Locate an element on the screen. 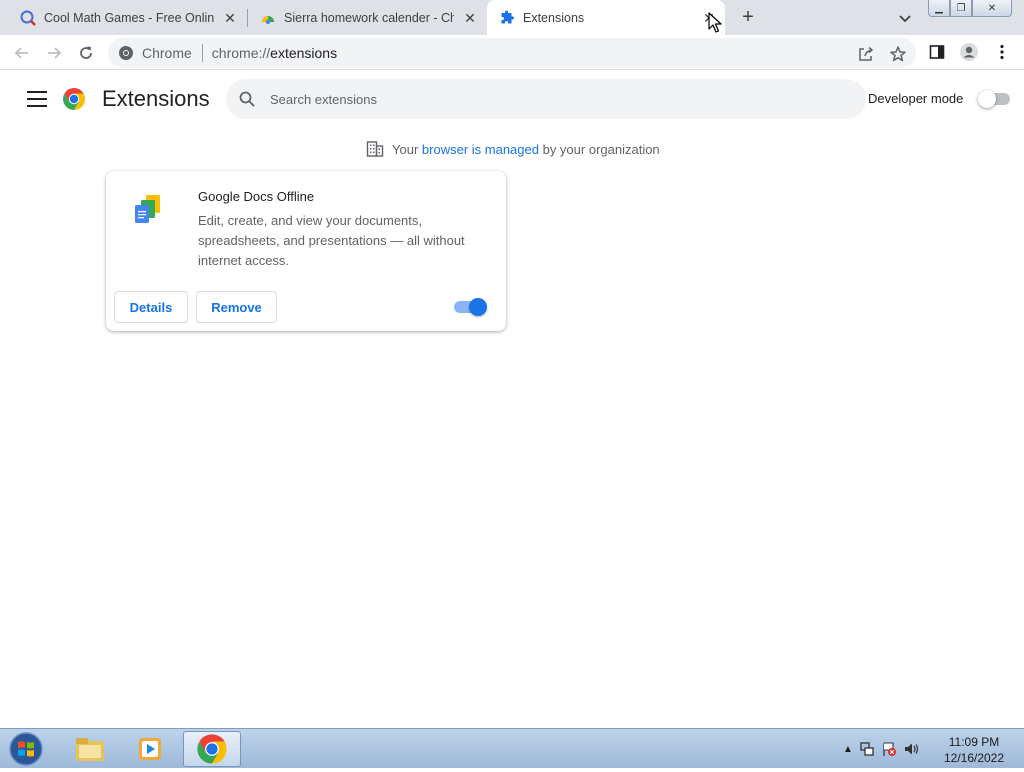 This screenshot has width=1024, height=772. browser-toolbar: Chrome chrome://extensions is located at coordinates (512, 52).